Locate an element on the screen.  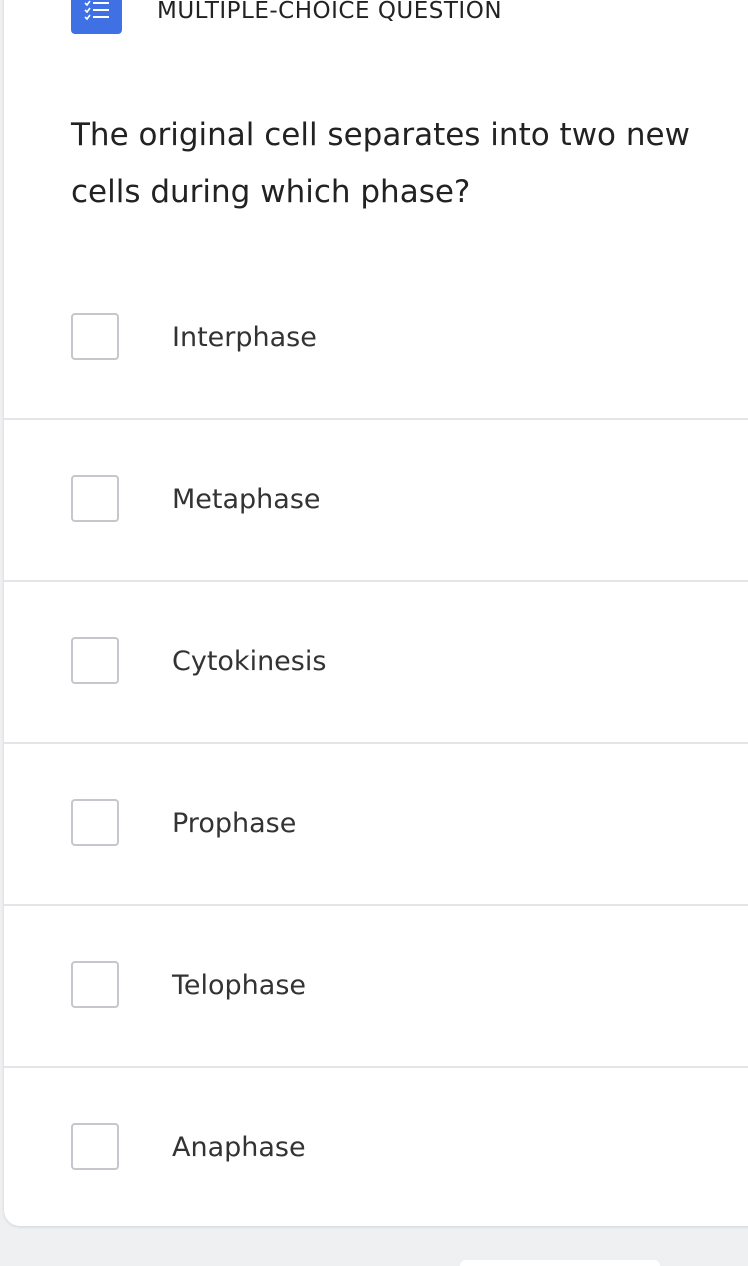
answer-option-label: Interphase is located at coordinates (244, 337).